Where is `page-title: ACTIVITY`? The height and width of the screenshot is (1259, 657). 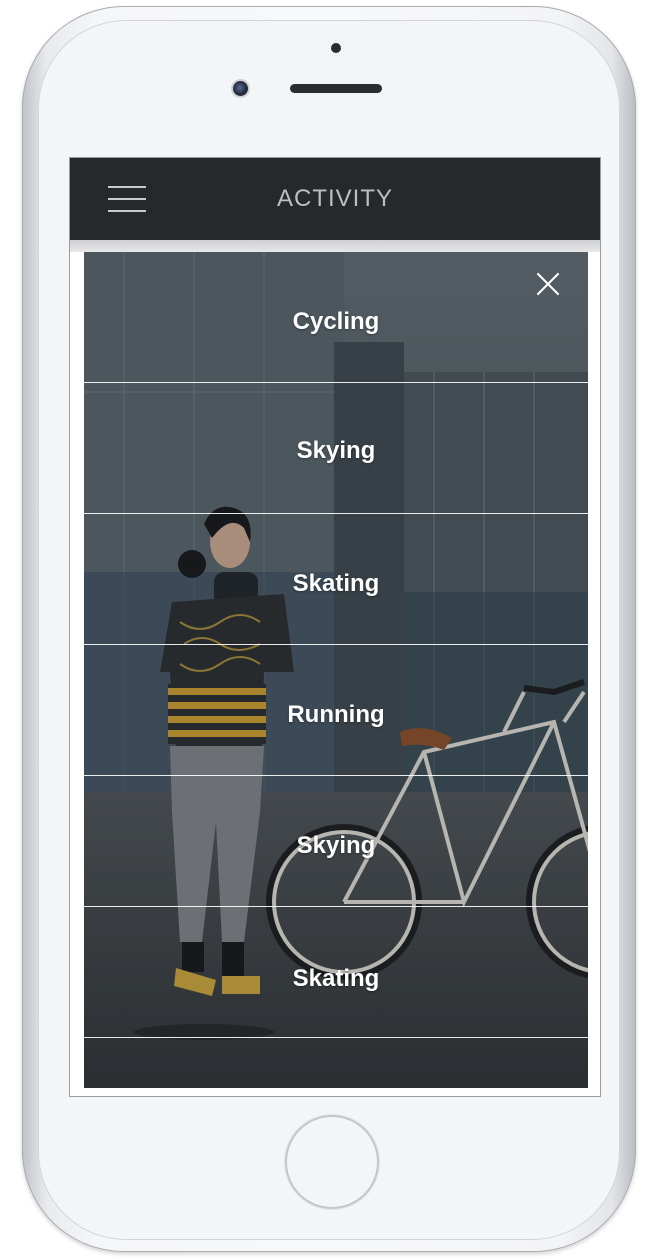
page-title: ACTIVITY is located at coordinates (334, 198).